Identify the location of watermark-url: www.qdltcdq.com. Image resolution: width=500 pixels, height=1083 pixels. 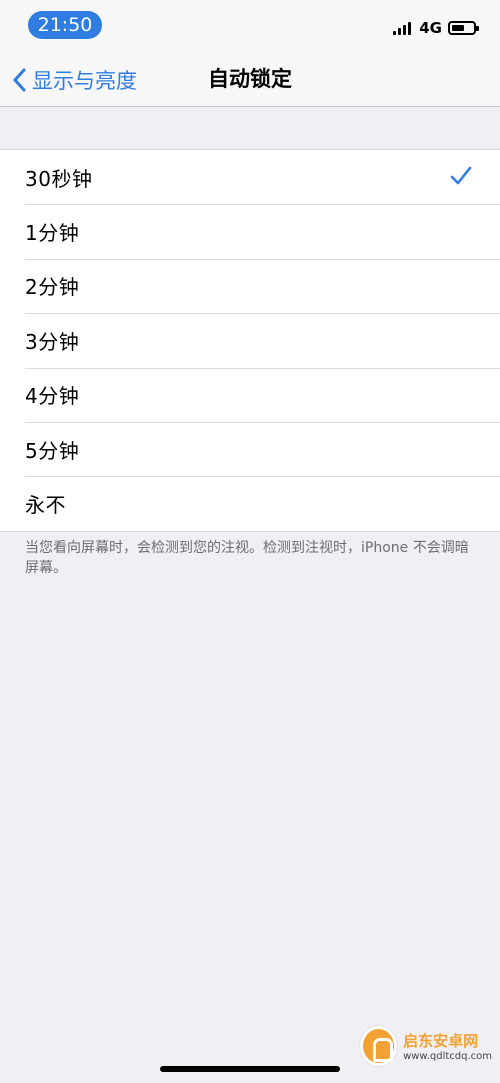
(447, 1056).